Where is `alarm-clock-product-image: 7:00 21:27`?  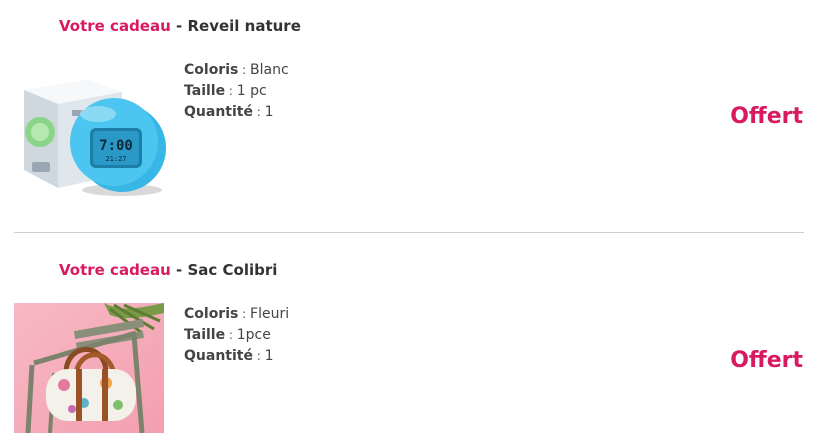
alarm-clock-product-image: 7:00 21:27 is located at coordinates (93, 135).